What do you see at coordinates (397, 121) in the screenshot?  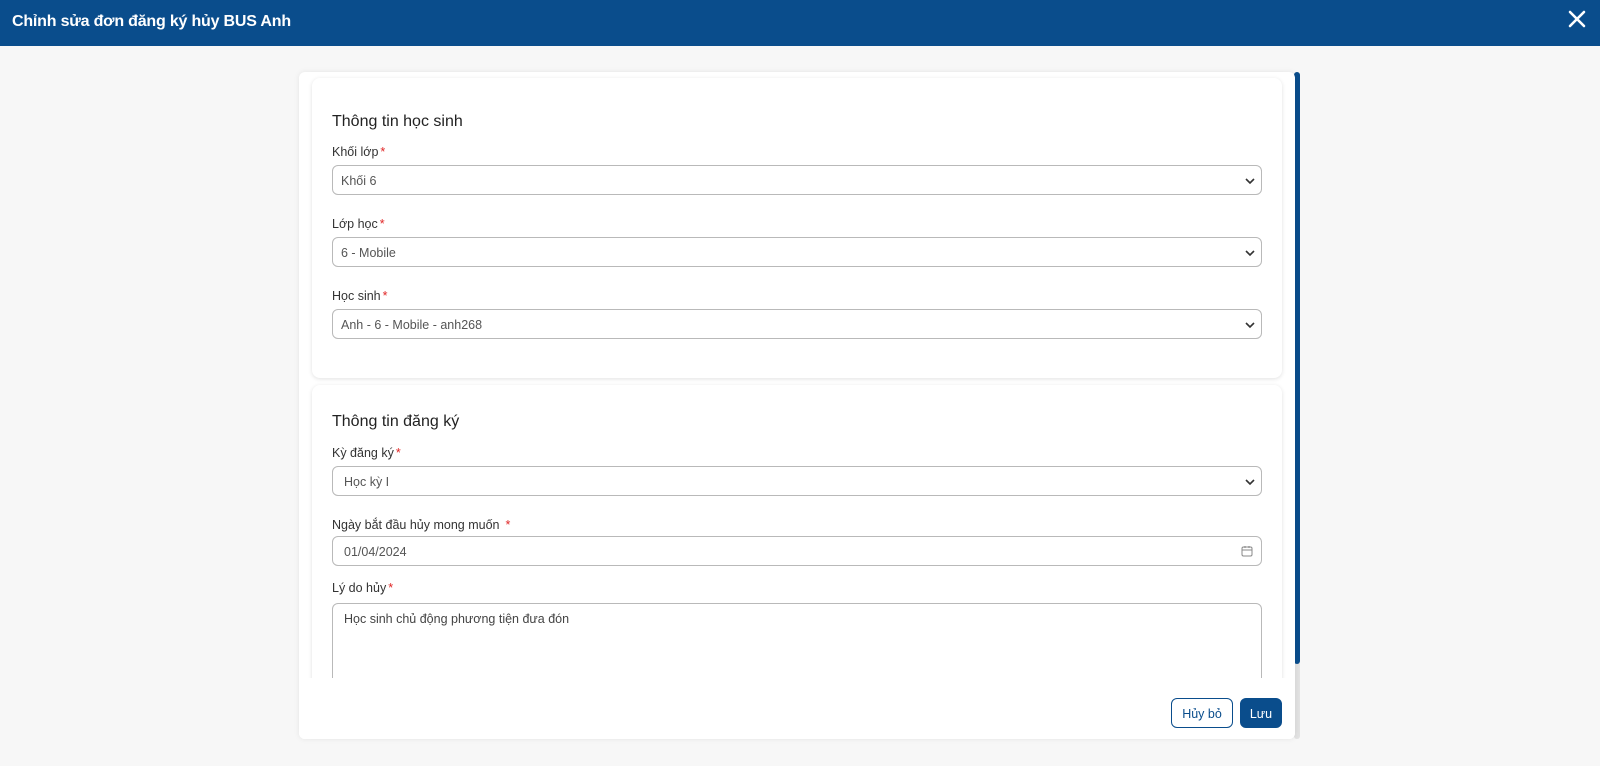 I see `student-info-title: Thông tin học sinh` at bounding box center [397, 121].